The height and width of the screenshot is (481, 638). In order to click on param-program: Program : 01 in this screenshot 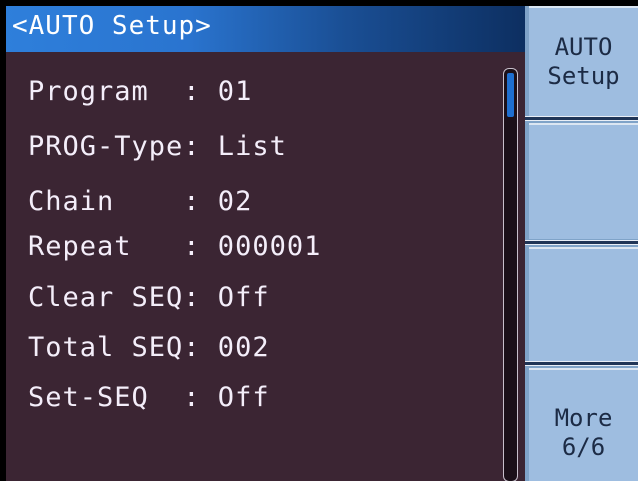, I will do `click(140, 91)`.